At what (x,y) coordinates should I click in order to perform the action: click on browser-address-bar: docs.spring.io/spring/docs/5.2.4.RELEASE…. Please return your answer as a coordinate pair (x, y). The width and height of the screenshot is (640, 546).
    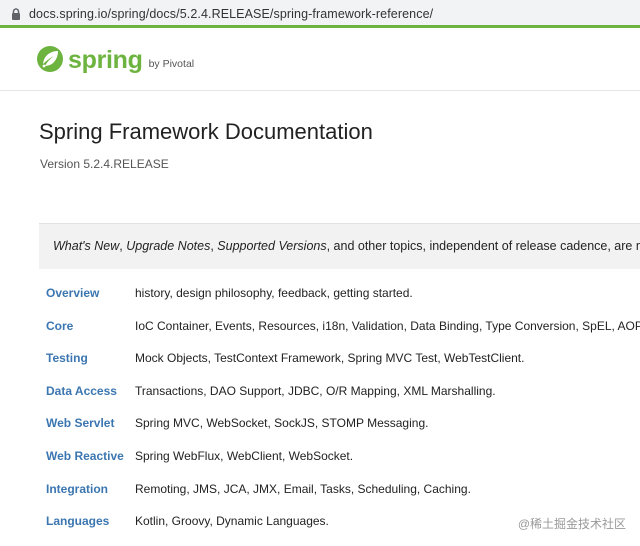
    Looking at the image, I should click on (320, 14).